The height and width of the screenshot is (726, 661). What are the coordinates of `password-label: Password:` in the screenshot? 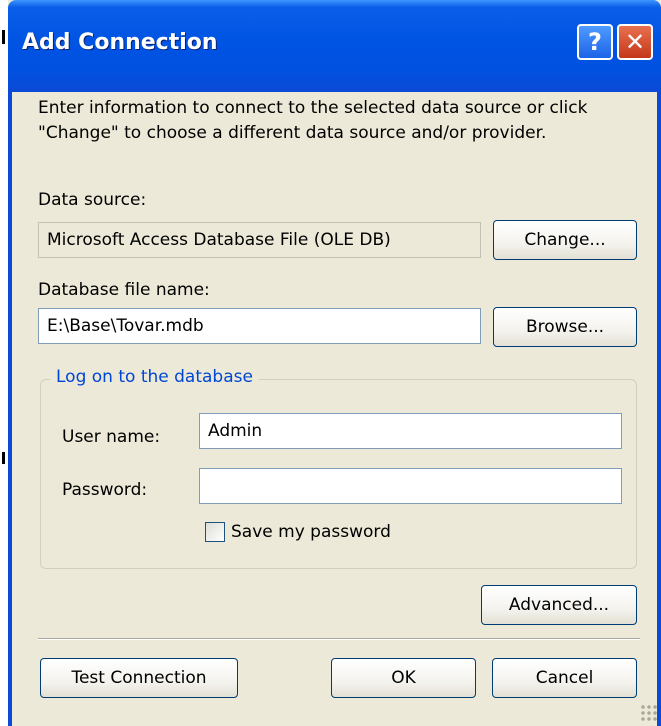 It's located at (105, 490).